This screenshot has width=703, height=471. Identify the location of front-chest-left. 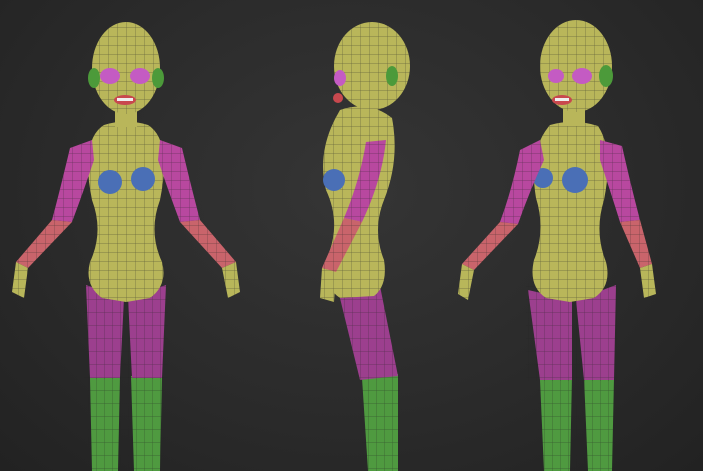
(110, 182).